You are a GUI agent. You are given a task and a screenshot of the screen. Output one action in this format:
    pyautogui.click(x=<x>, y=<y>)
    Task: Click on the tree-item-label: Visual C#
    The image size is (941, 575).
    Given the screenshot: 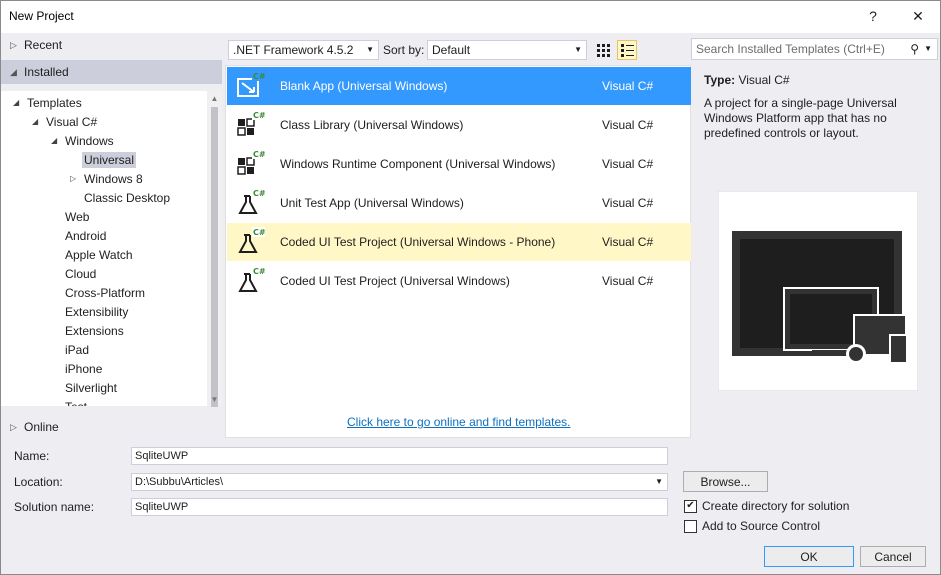 What is the action you would take?
    pyautogui.click(x=72, y=121)
    